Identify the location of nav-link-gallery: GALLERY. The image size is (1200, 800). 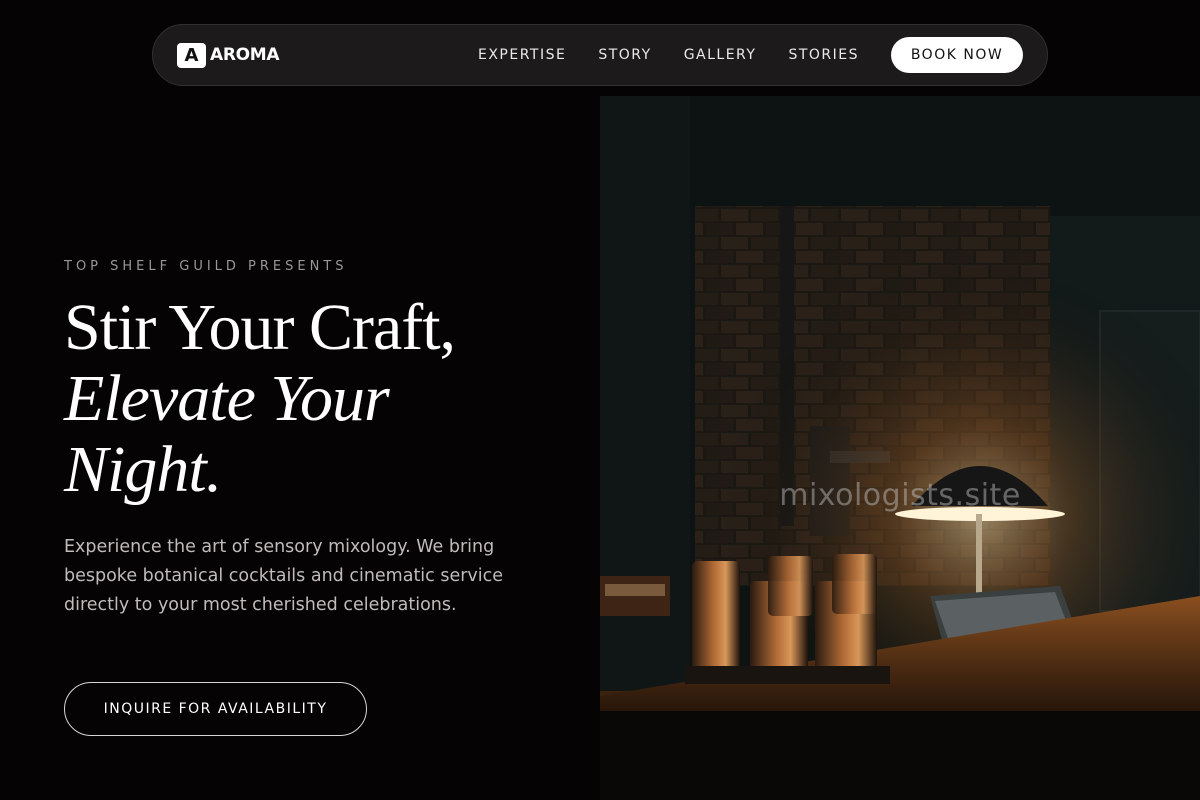
(720, 55).